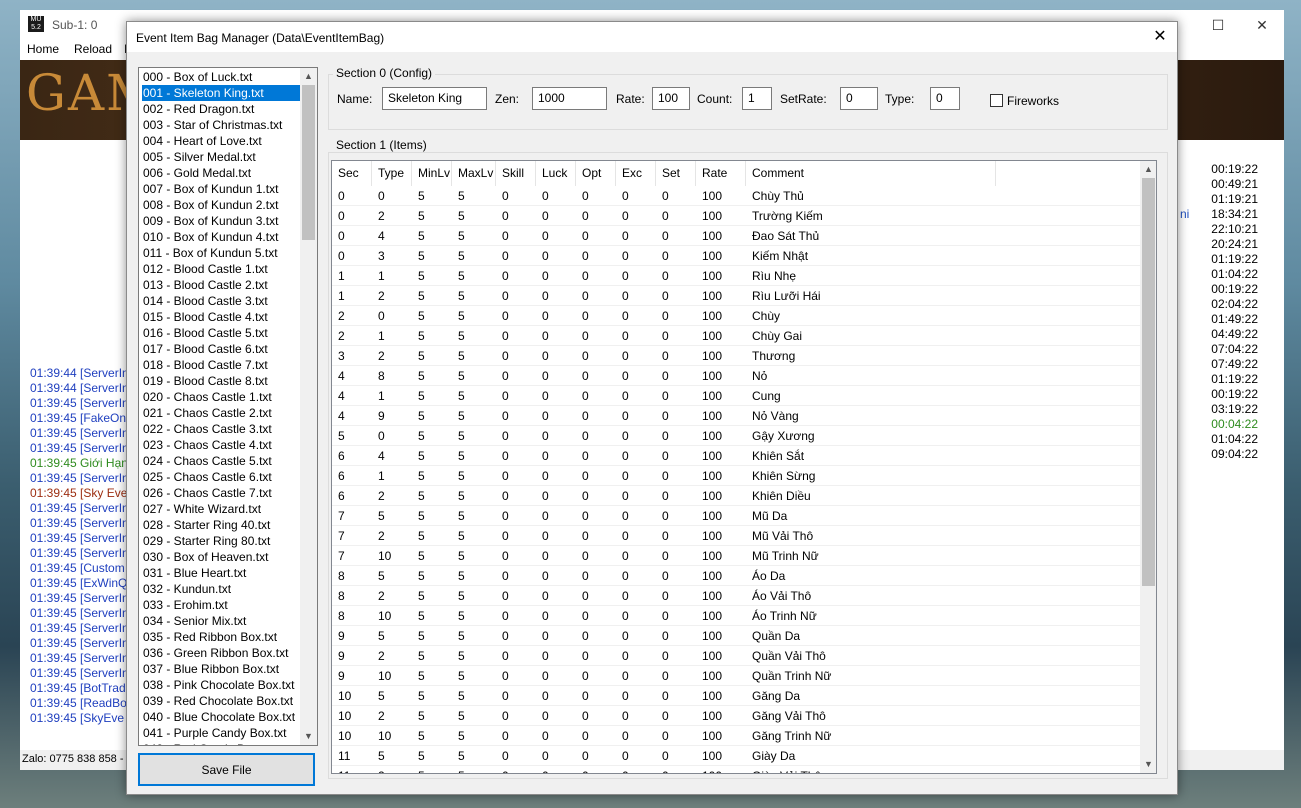 Image resolution: width=1301 pixels, height=808 pixels. What do you see at coordinates (221, 381) in the screenshot?
I see `file-list-item: 019 - Blood Castle 8.txt` at bounding box center [221, 381].